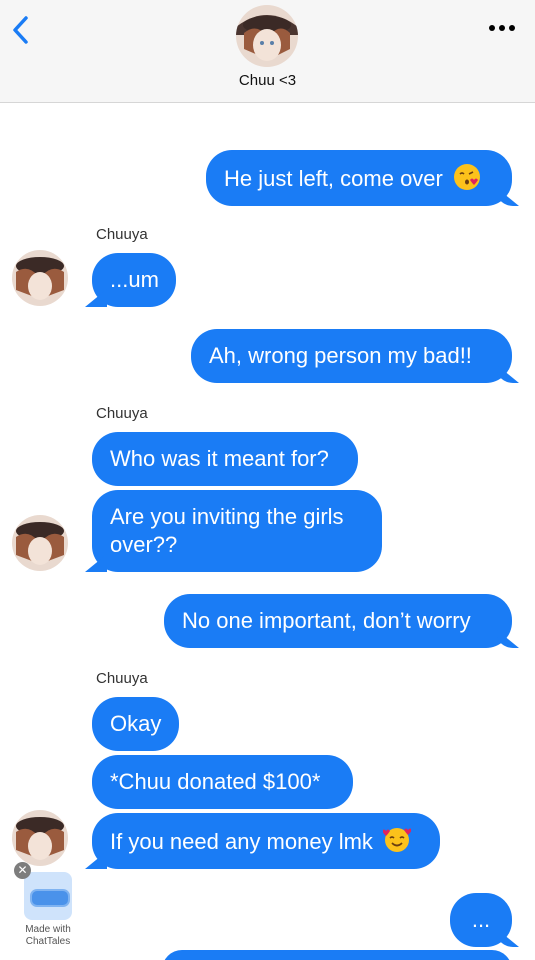  I want to click on message-text-line: over??, so click(144, 544).